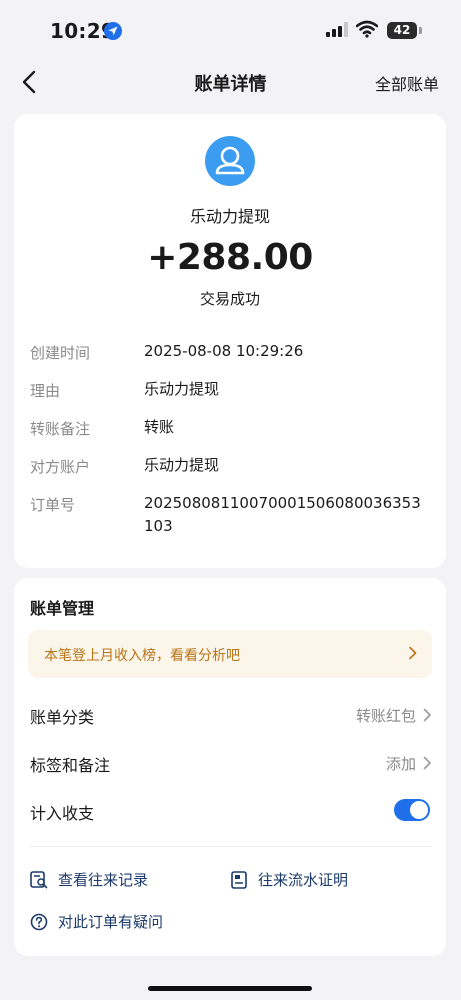  What do you see at coordinates (231, 846) in the screenshot?
I see `divider` at bounding box center [231, 846].